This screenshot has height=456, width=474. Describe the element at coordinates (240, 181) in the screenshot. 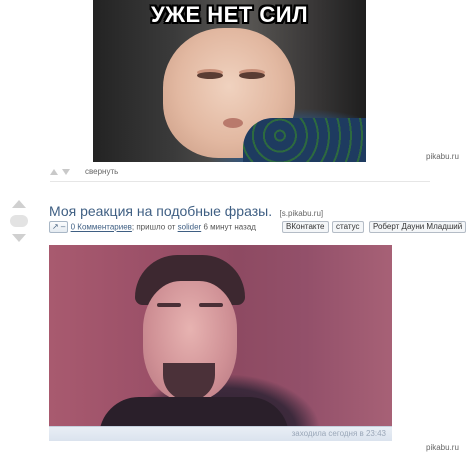

I see `divider` at that location.